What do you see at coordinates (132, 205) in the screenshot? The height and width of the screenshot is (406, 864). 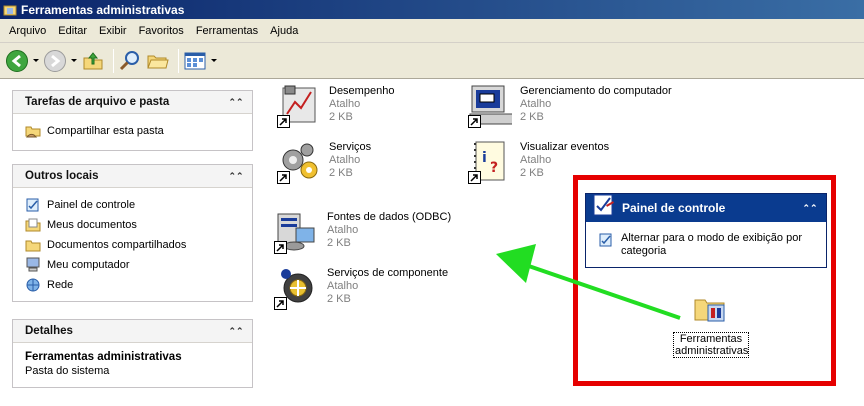 I see `control-panel-link: Painel de controle` at bounding box center [132, 205].